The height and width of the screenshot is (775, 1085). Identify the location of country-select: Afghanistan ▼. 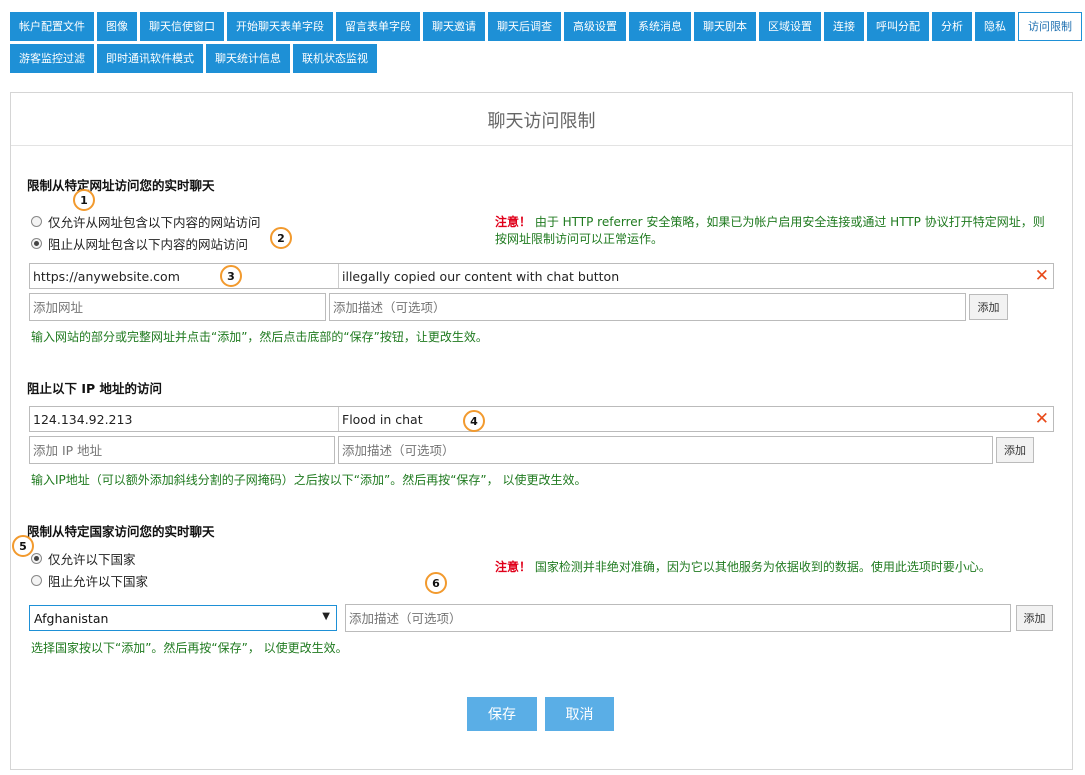
(183, 618).